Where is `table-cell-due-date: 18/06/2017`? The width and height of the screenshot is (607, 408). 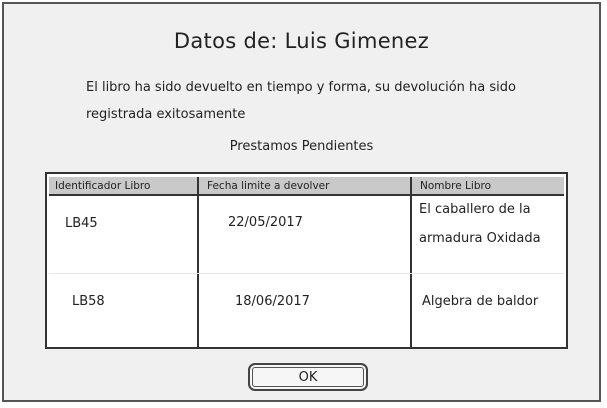 table-cell-due-date: 18/06/2017 is located at coordinates (272, 301).